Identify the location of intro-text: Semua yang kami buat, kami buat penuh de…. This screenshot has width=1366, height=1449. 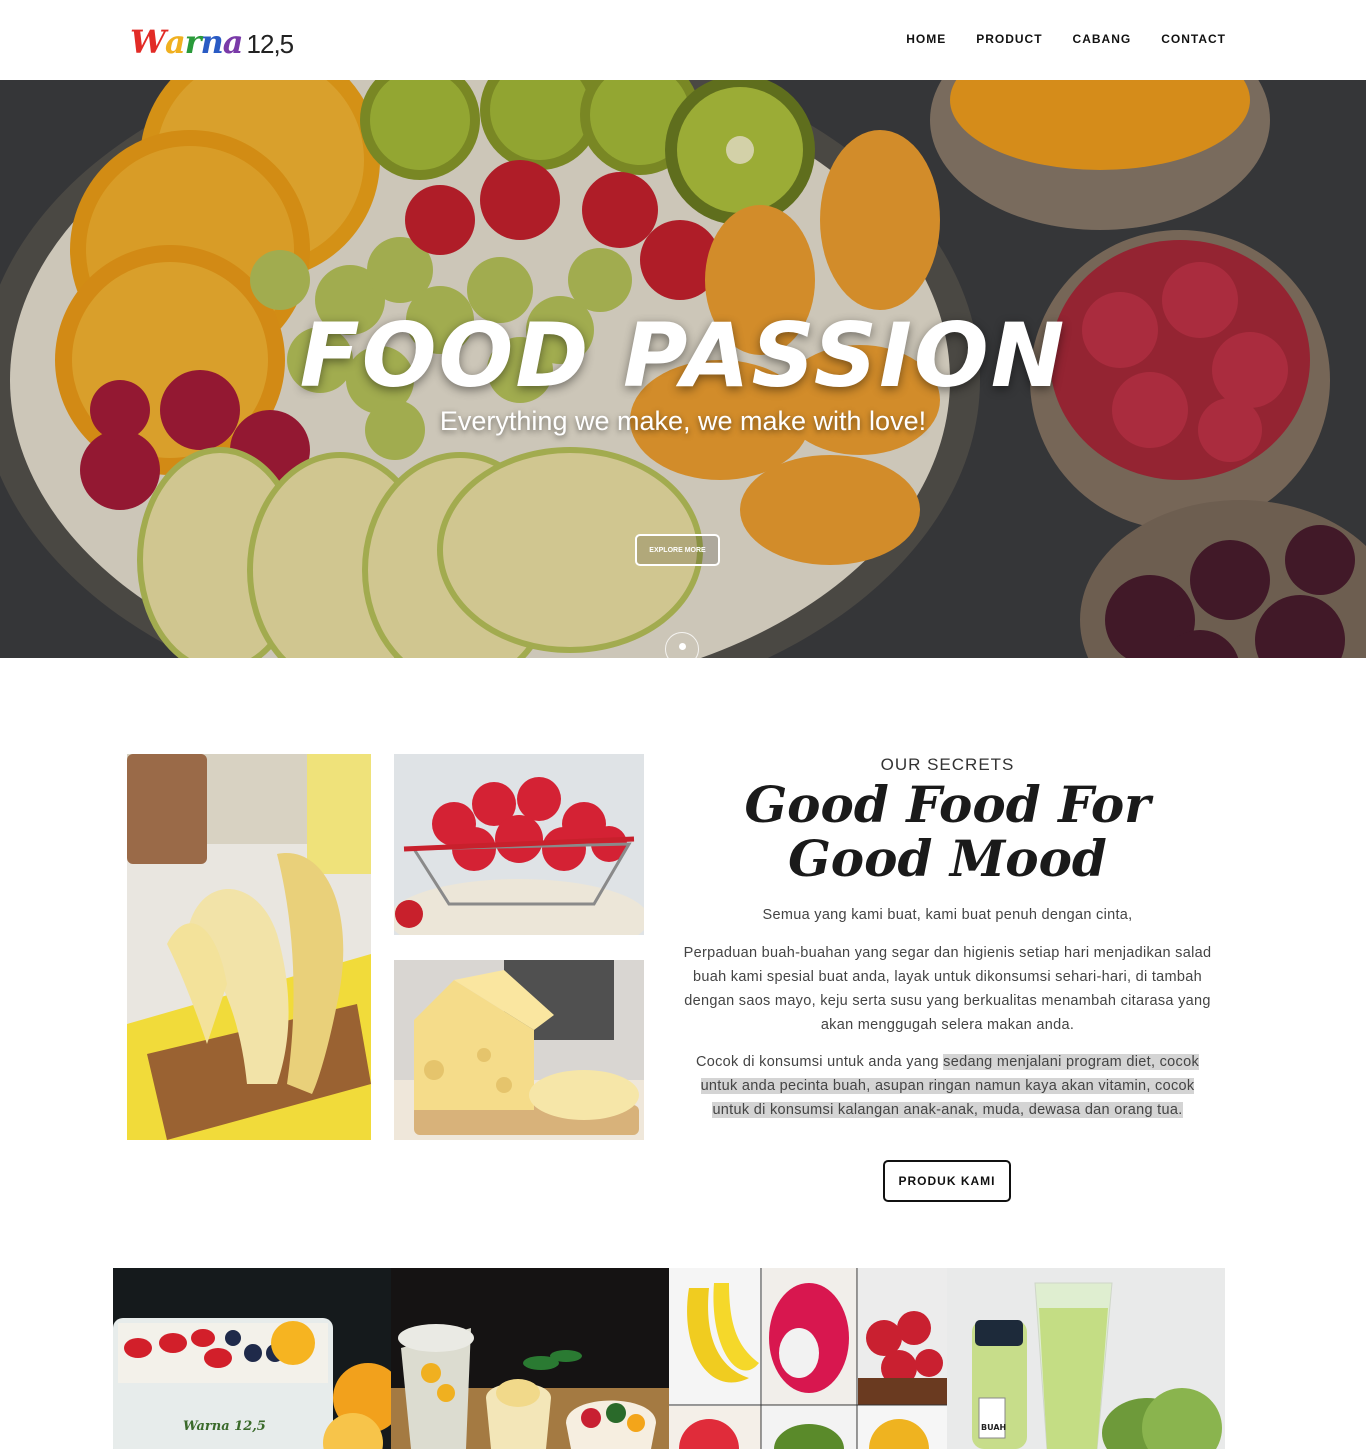
(947, 915).